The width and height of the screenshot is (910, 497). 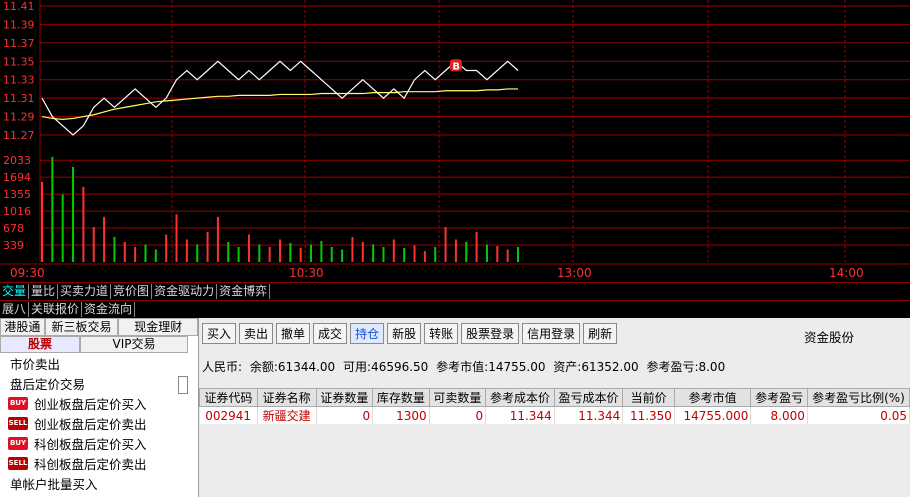 What do you see at coordinates (404, 333) in the screenshot?
I see `toolbar-button: 新股` at bounding box center [404, 333].